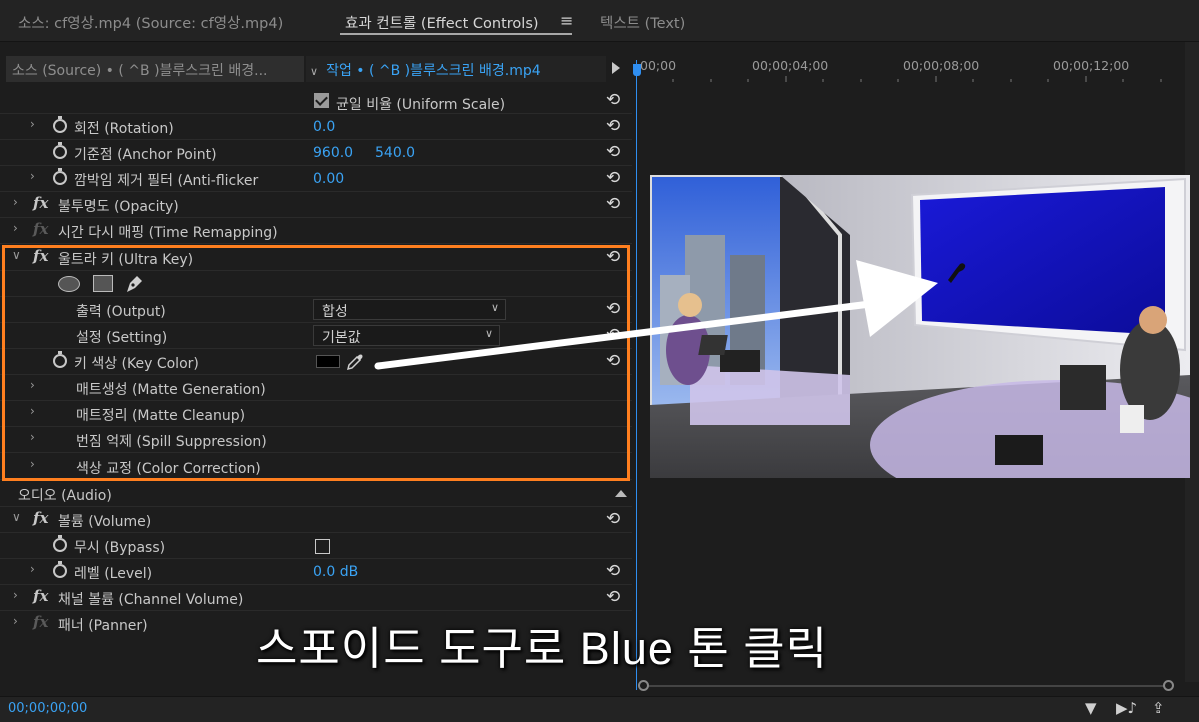 This screenshot has height=722, width=1199. What do you see at coordinates (316, 414) in the screenshot?
I see `row-matte-cleanup: › 매트정리 (Matte Cleanup)` at bounding box center [316, 414].